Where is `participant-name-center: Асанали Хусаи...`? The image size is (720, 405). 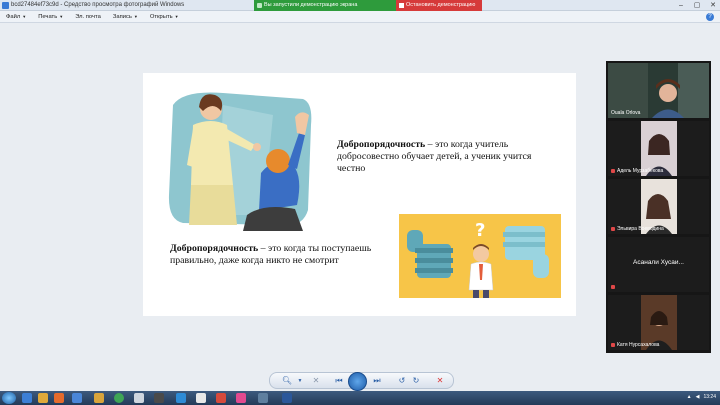
participant-name-center: Асанали Хусаи... is located at coordinates (658, 262).